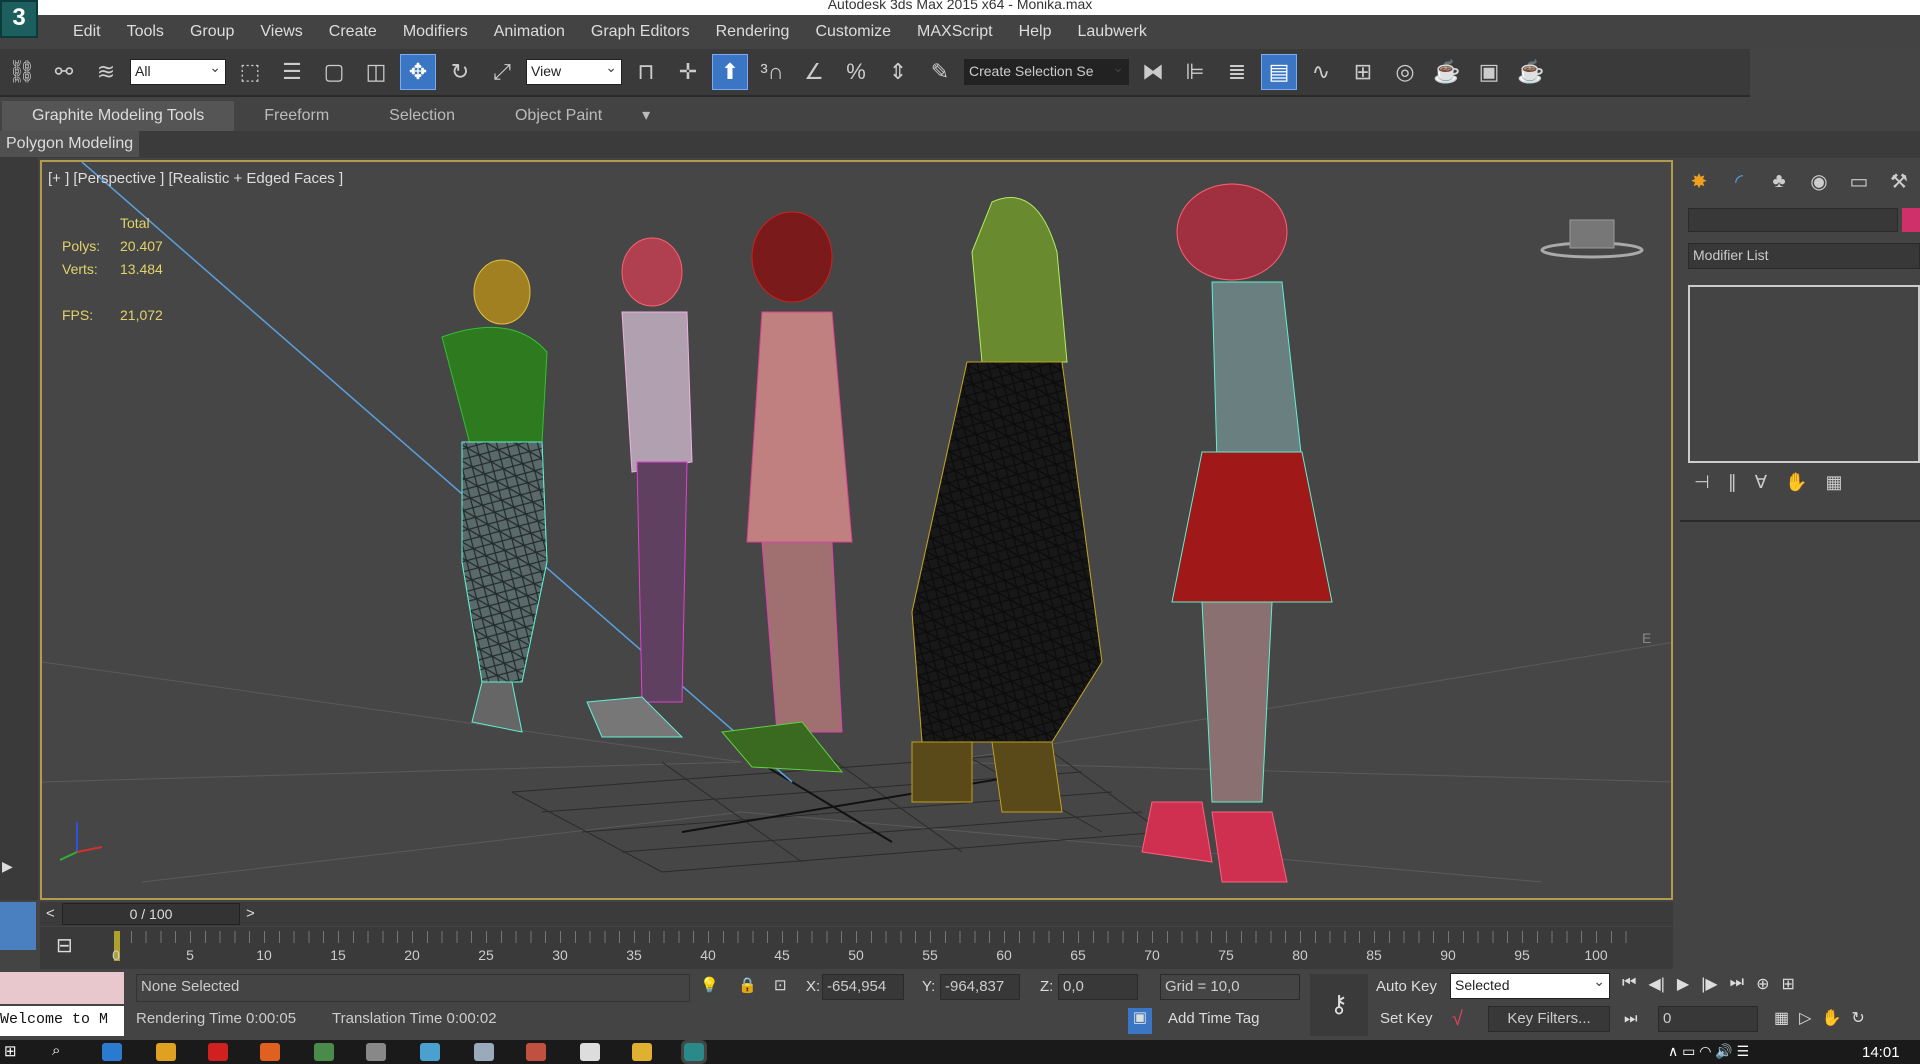 The image size is (1920, 1064). Describe the element at coordinates (1805, 1018) in the screenshot. I see `field-of-view-icon: ▷` at that location.